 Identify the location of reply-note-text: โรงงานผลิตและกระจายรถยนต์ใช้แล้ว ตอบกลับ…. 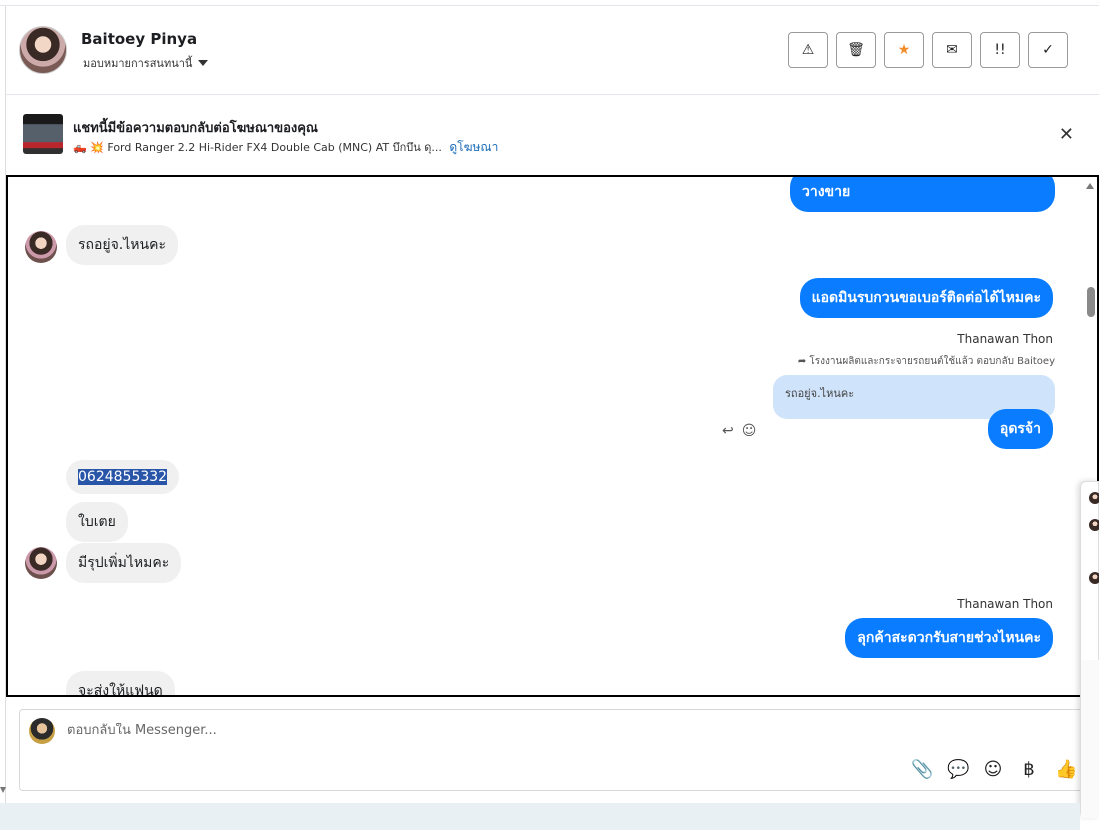
(932, 361).